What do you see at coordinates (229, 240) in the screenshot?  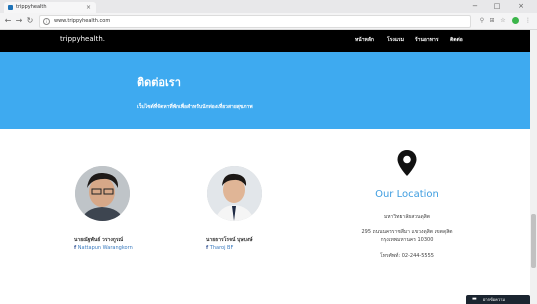 I see `team-member-name: นายธารโรจน์ บุษบงษ์` at bounding box center [229, 240].